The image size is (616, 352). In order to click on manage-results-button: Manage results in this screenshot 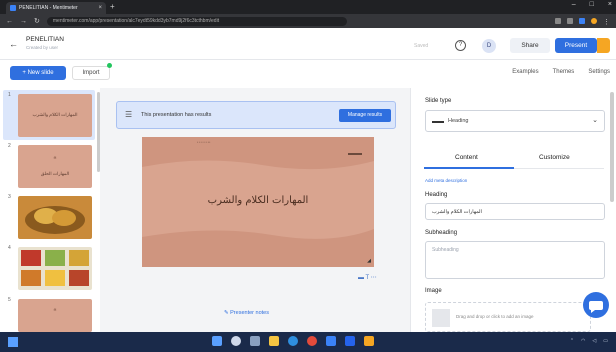, I will do `click(365, 115)`.